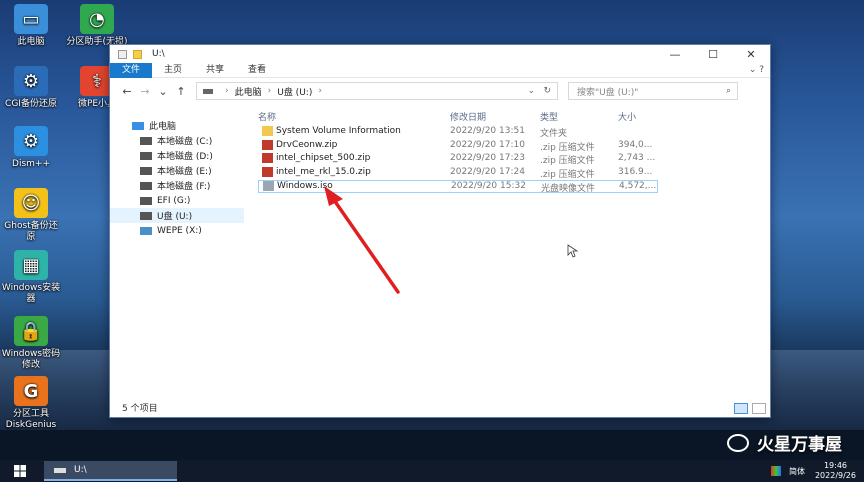  I want to click on system-tray: 简体 19:46 2022/9/26, so click(813, 471).